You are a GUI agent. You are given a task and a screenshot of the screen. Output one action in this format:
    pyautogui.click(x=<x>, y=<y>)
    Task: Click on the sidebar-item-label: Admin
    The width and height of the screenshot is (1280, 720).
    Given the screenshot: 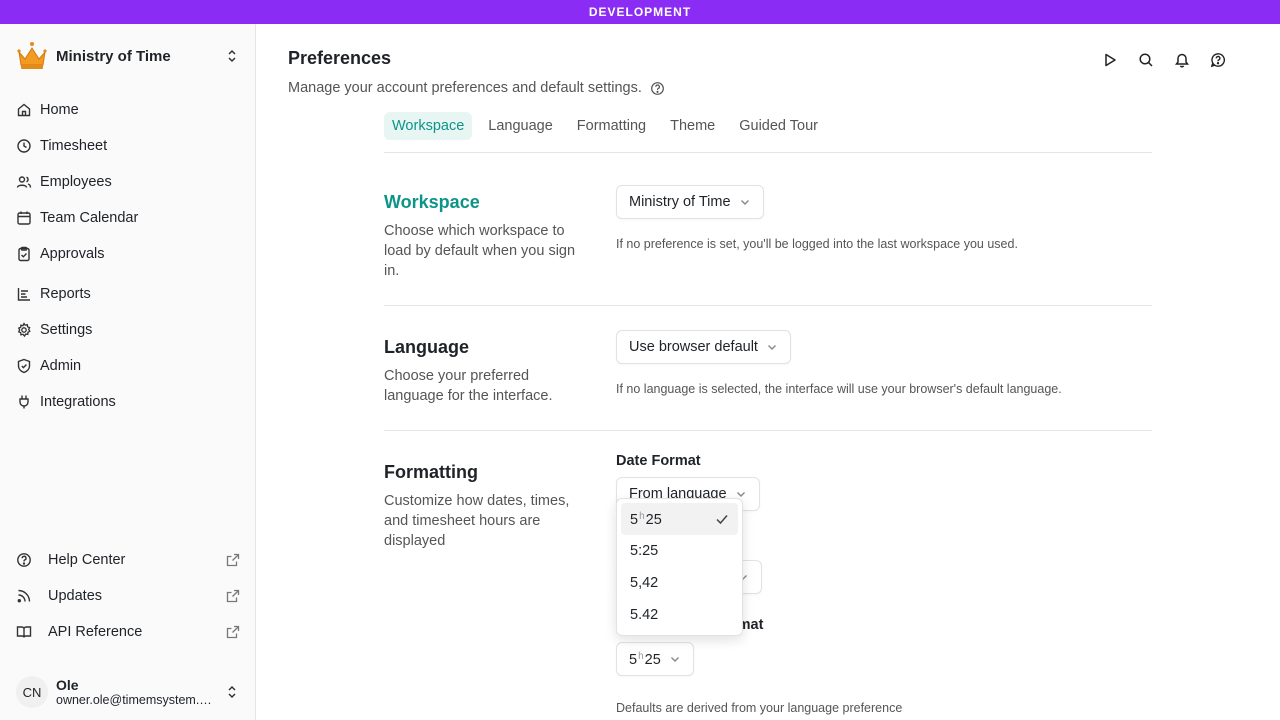 What is the action you would take?
    pyautogui.click(x=61, y=366)
    